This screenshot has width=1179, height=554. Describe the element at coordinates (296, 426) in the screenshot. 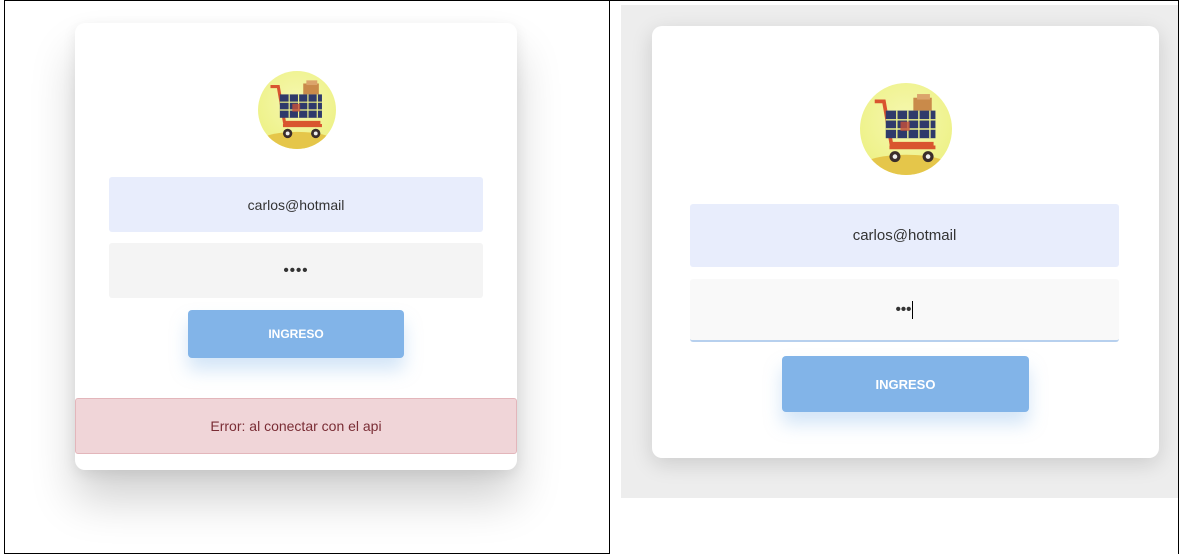

I see `error-alert: Error: al conectar con el api` at that location.